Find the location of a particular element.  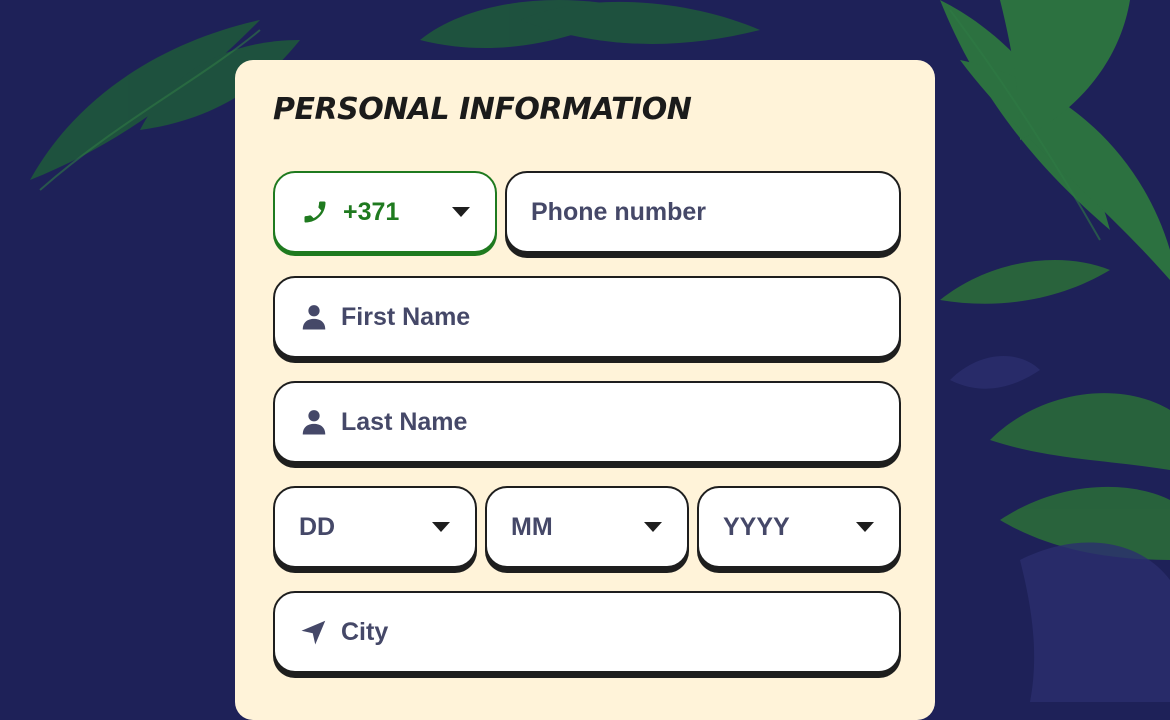

birth-day-placeholder: DD is located at coordinates (317, 526).